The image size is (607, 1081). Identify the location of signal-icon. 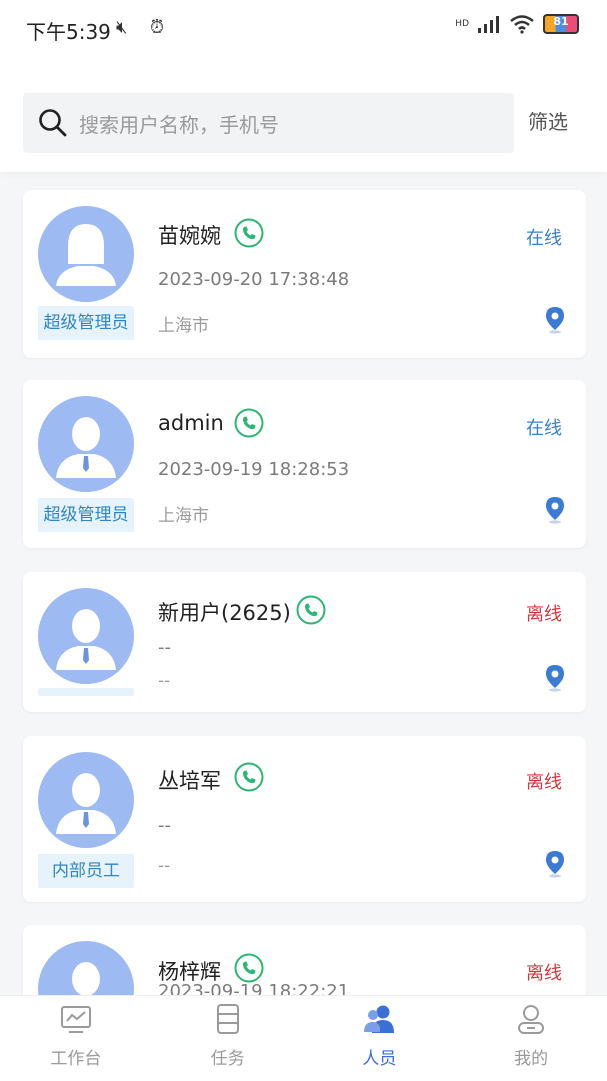
(488, 24).